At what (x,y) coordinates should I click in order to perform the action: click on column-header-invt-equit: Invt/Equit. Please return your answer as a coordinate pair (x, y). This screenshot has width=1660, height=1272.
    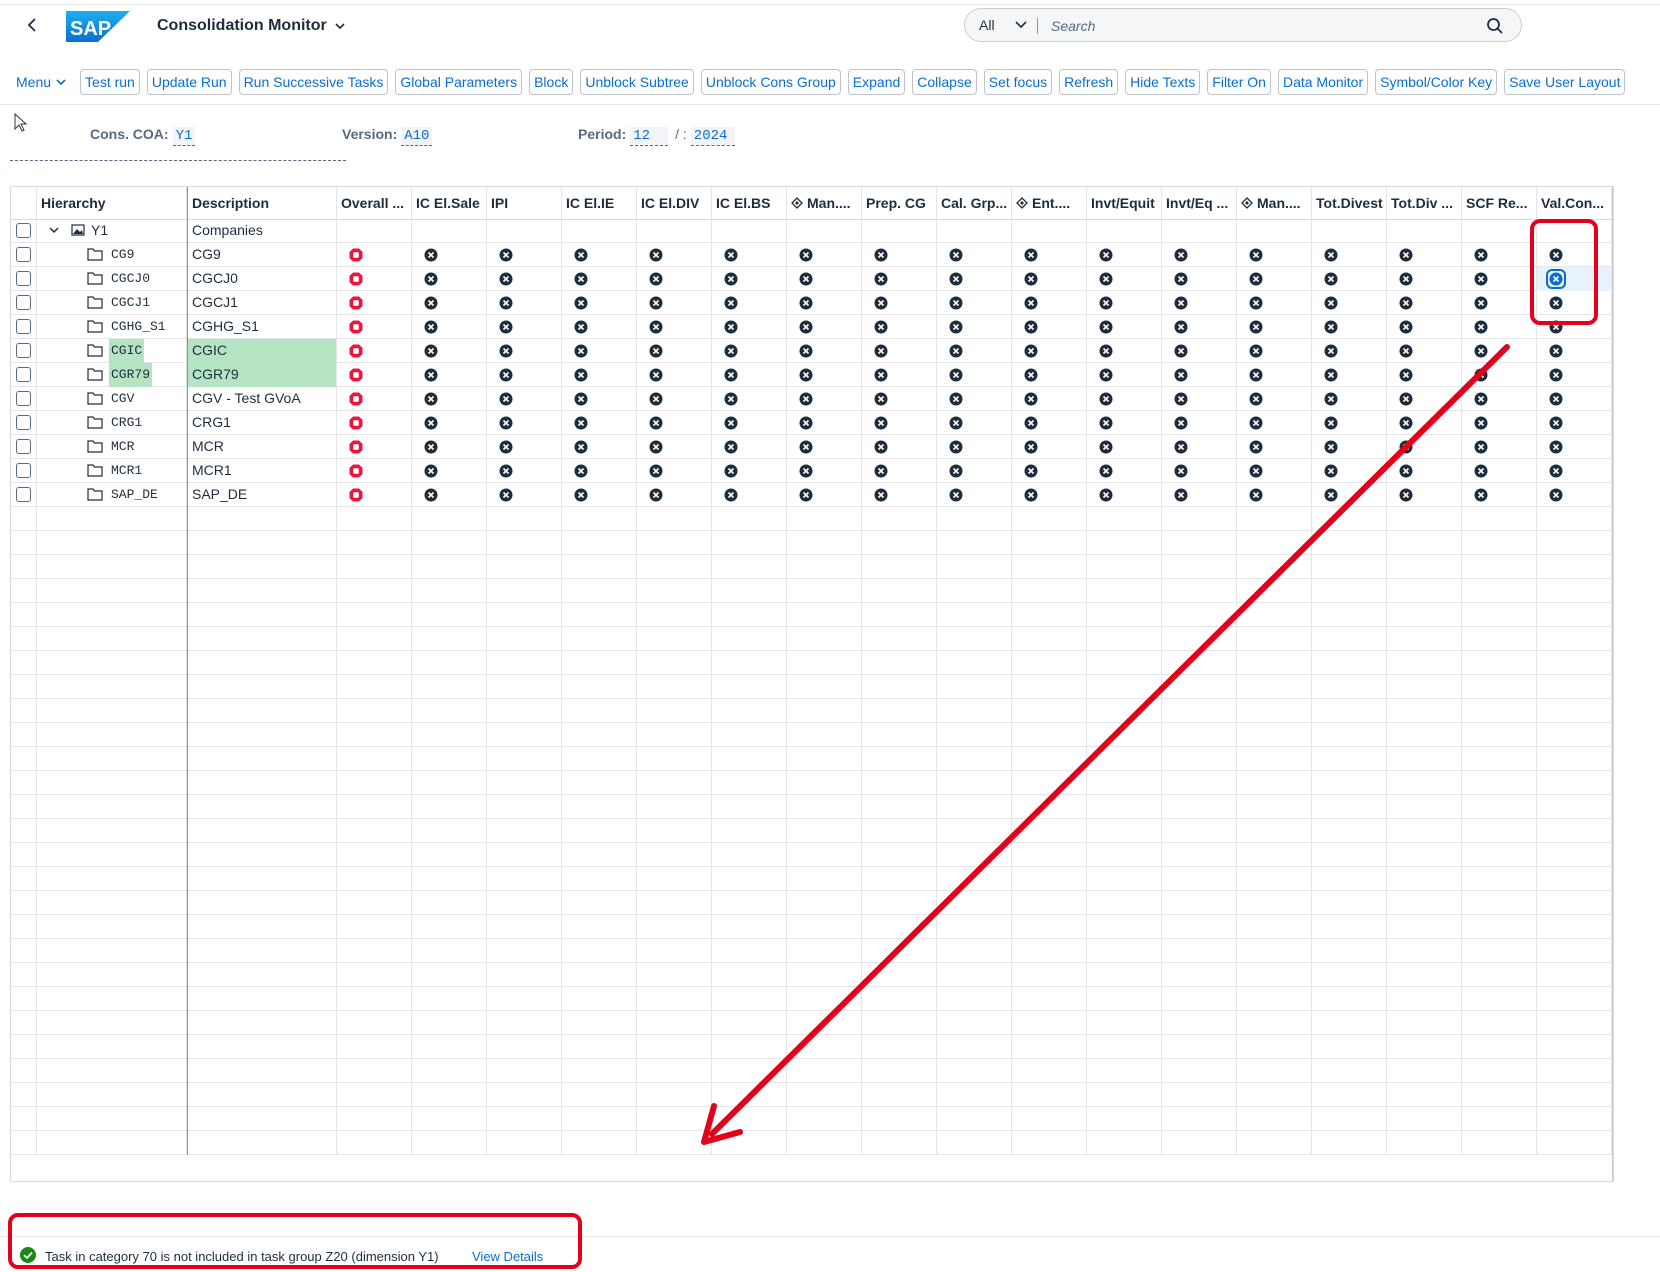
    Looking at the image, I should click on (1124, 203).